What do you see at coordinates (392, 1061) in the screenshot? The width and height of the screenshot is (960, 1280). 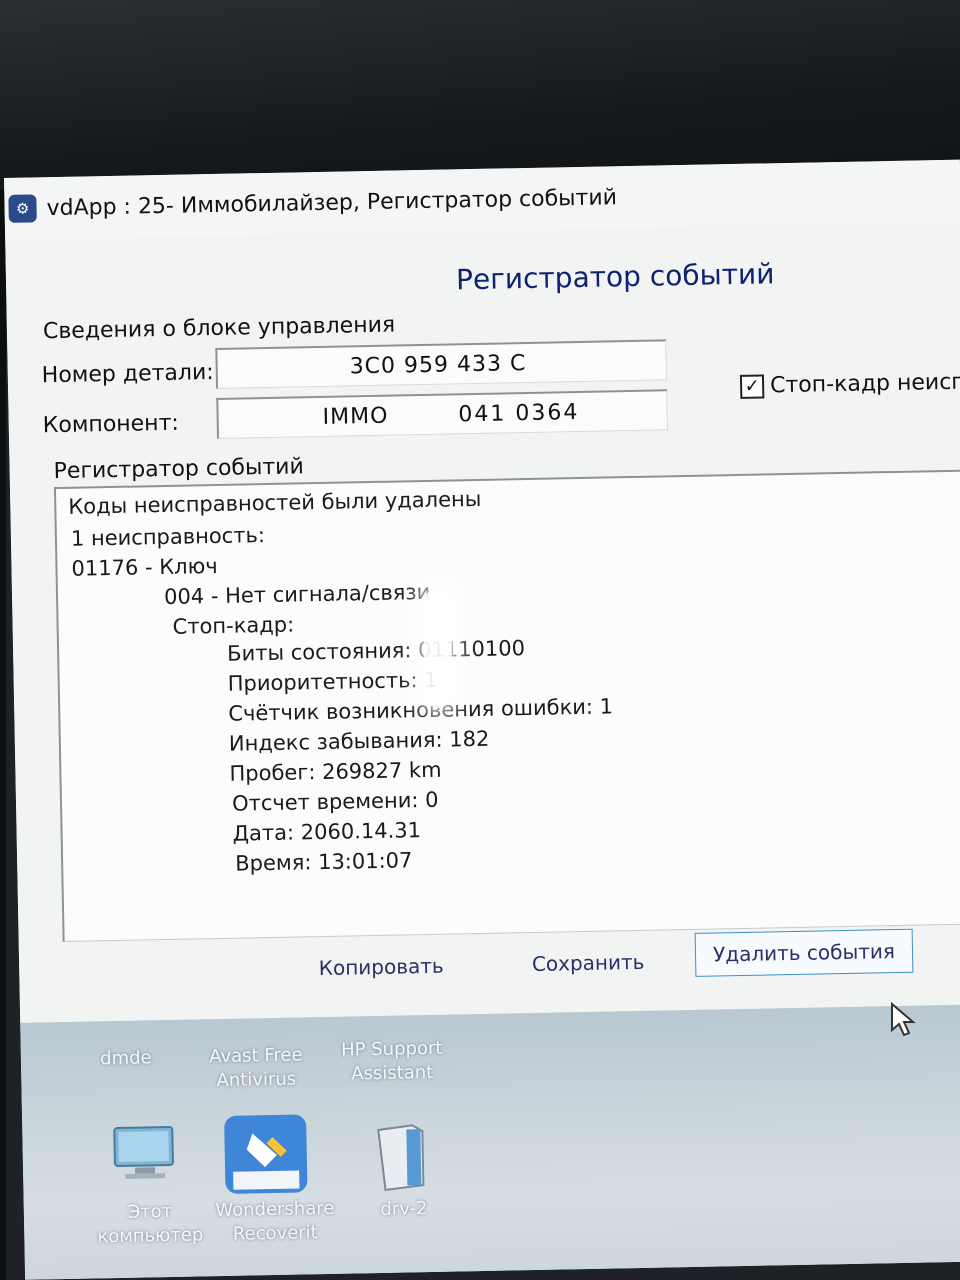 I see `desktop-icon-label: HP Support Assistant` at bounding box center [392, 1061].